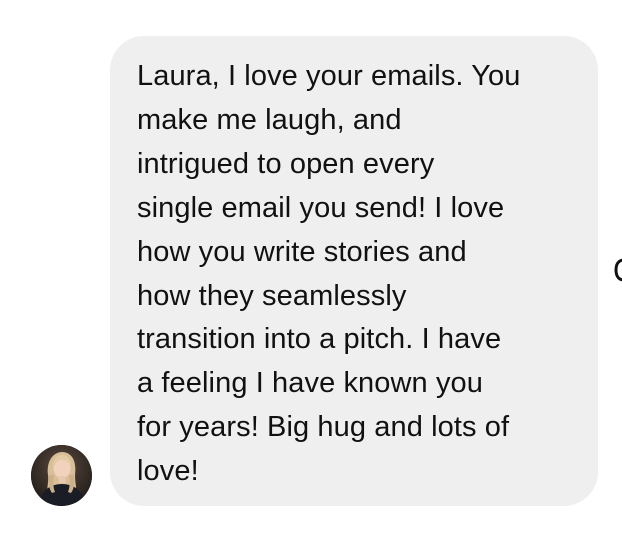 This screenshot has height=534, width=622. I want to click on sender-avatar, so click(61, 475).